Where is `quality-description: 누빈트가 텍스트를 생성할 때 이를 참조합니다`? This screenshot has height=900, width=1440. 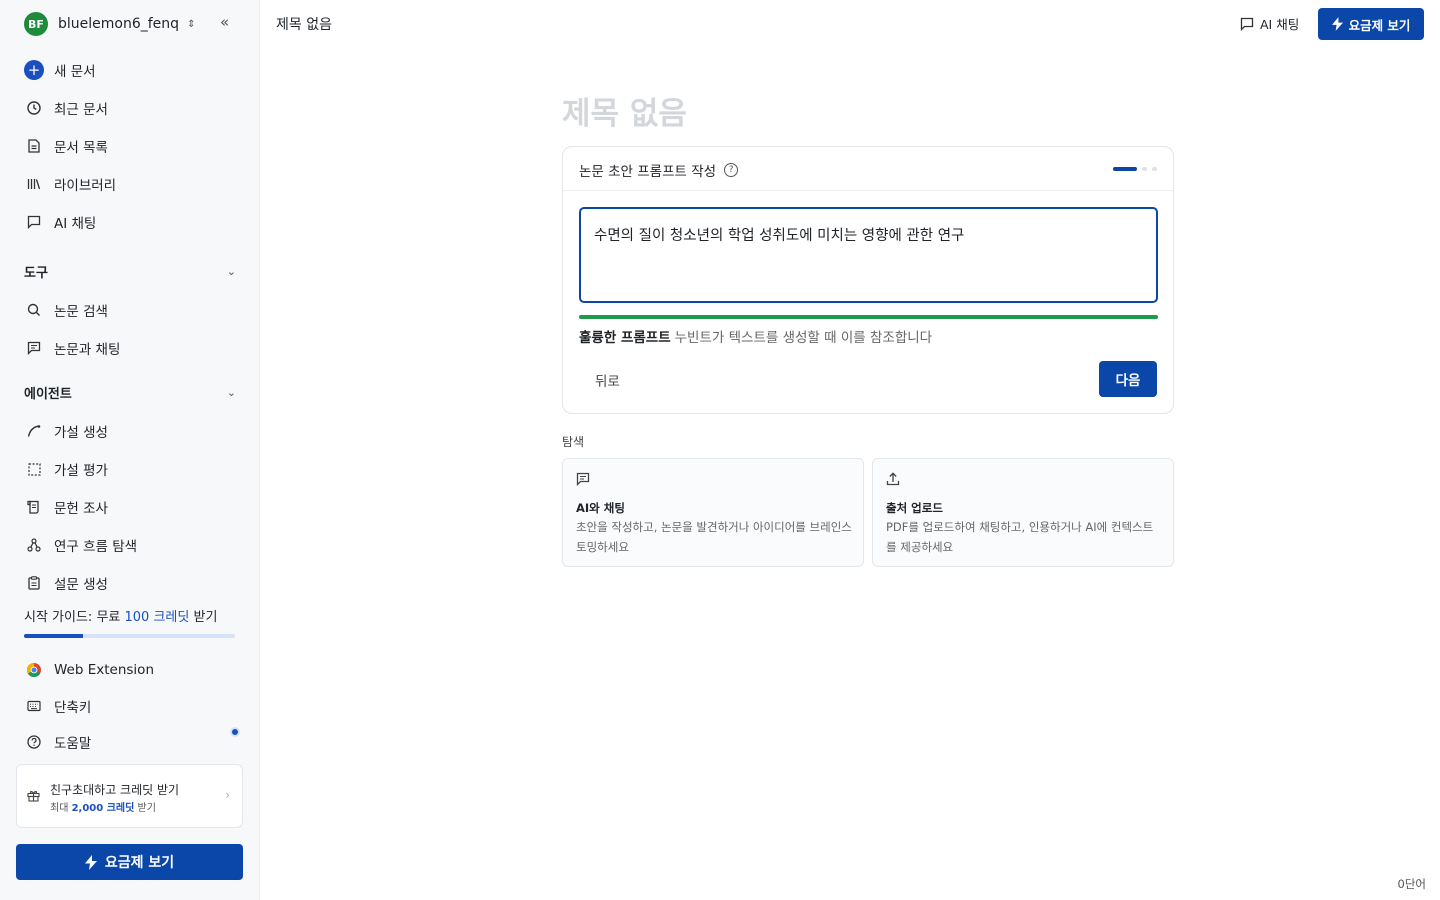 quality-description: 누빈트가 텍스트를 생성할 때 이를 참조합니다 is located at coordinates (803, 338).